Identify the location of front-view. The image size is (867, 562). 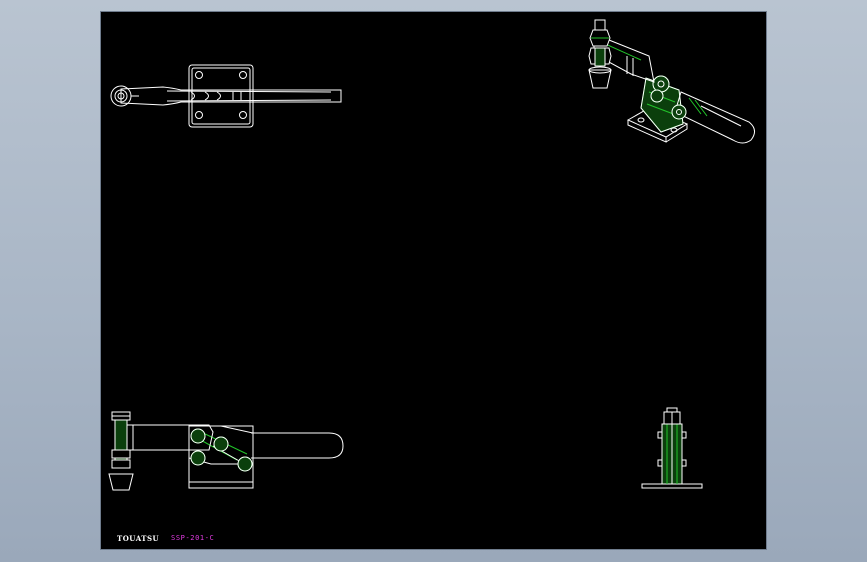
(226, 451).